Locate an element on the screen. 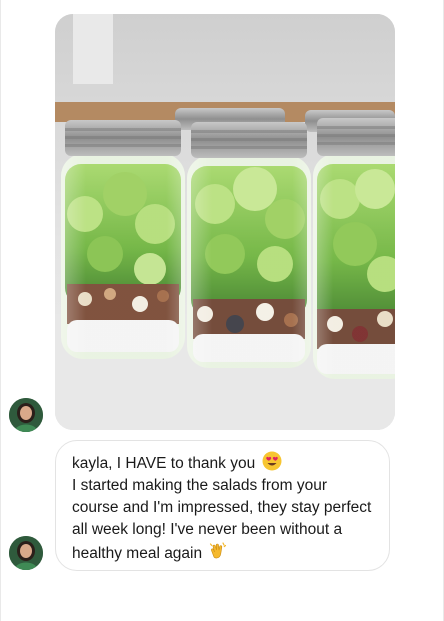 The width and height of the screenshot is (444, 621). clapping-hands-emoji-icon is located at coordinates (218, 551).